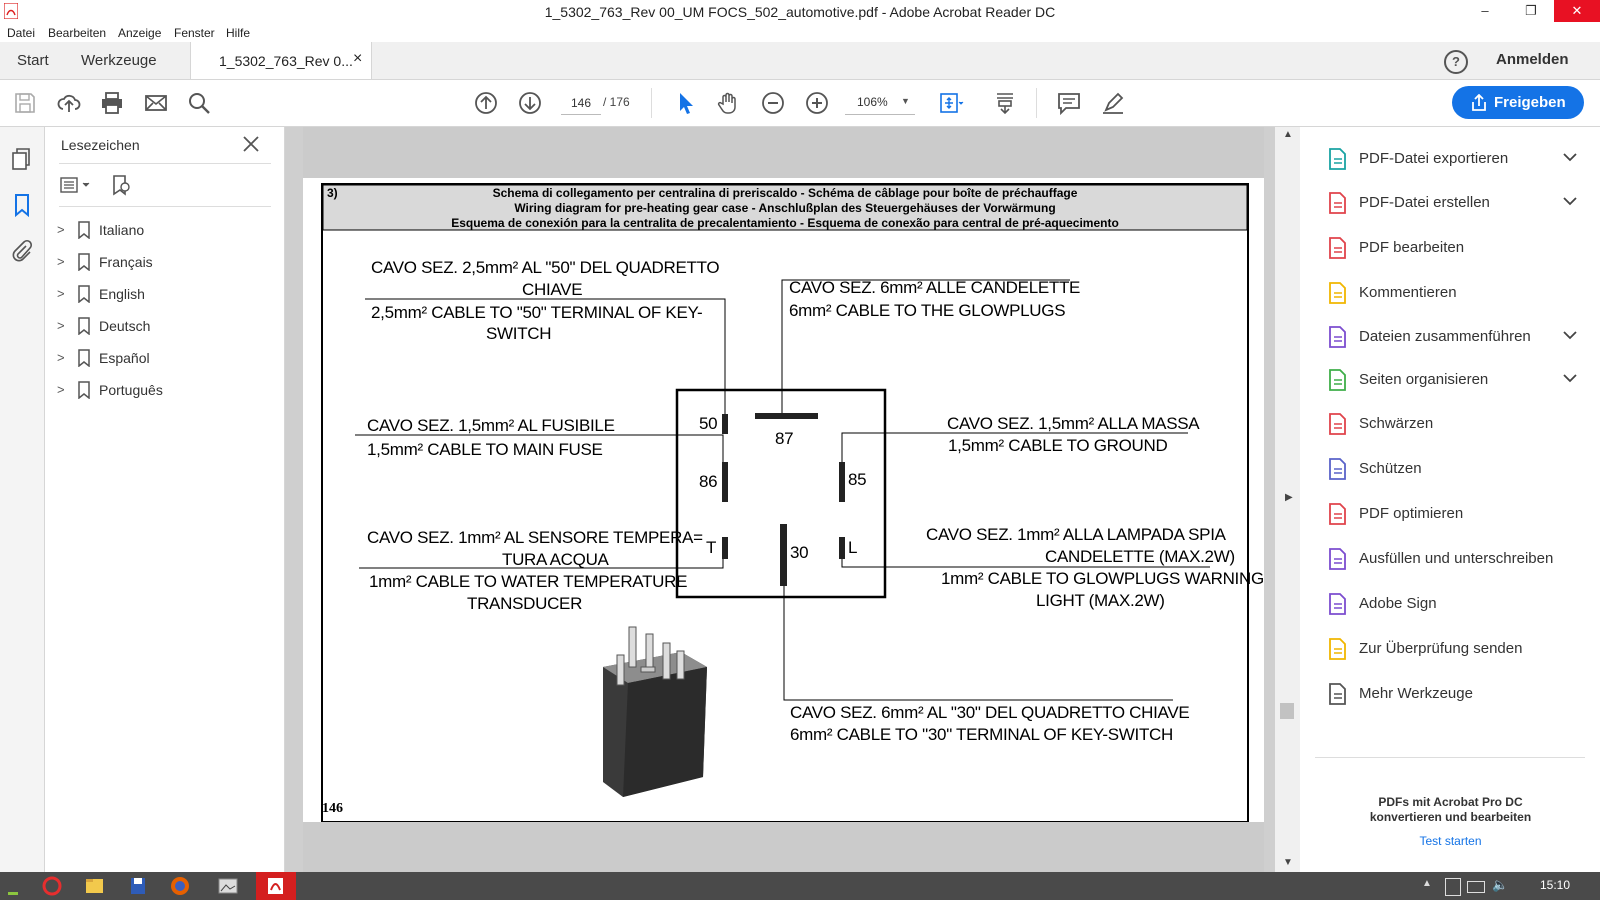 The height and width of the screenshot is (905, 1600). I want to click on print-icon, so click(112, 103).